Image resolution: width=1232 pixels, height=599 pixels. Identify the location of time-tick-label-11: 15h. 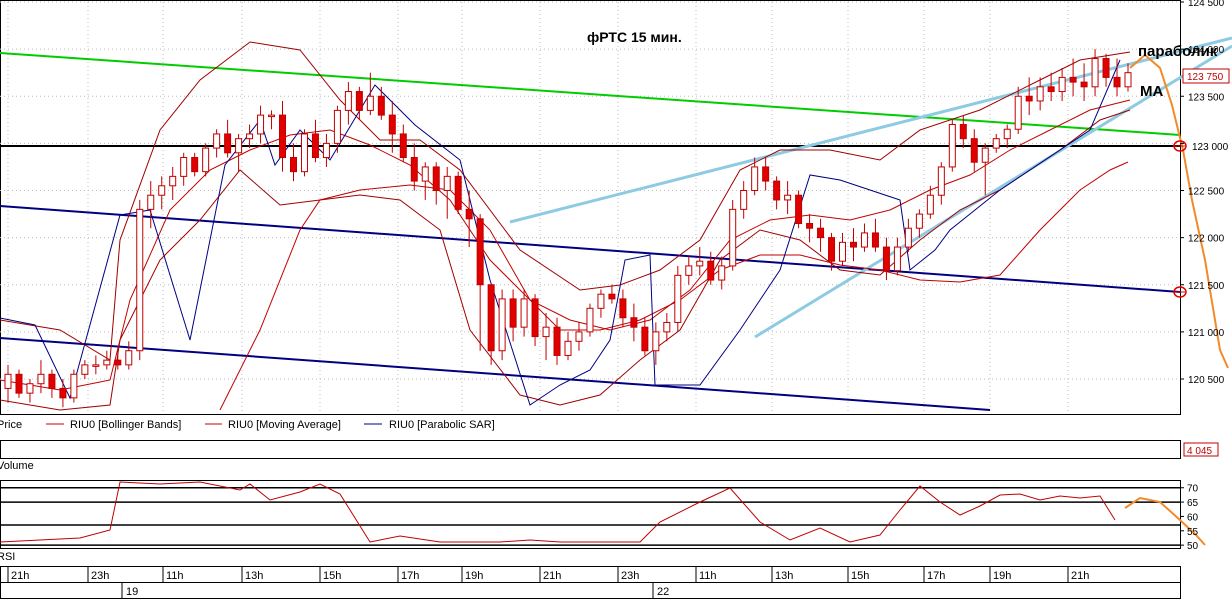
(860, 576).